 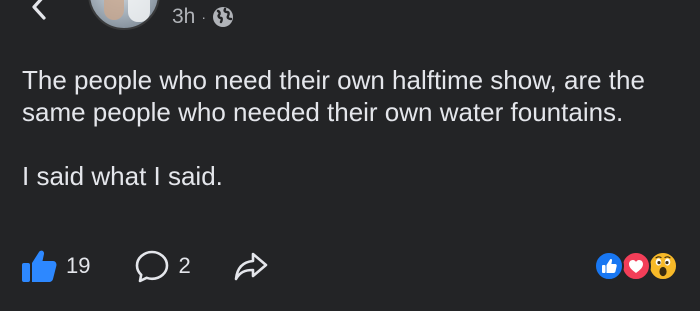 What do you see at coordinates (663, 266) in the screenshot?
I see `wow-reaction-icon` at bounding box center [663, 266].